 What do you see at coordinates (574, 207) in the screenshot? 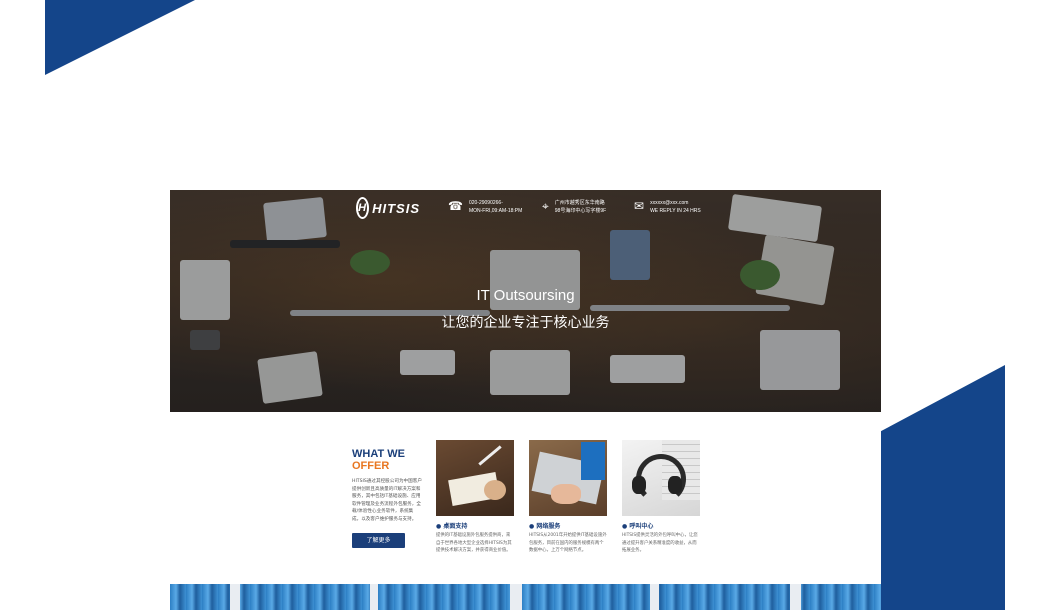
I see `contact-address: ⌖ 广州市越秀区东华南路 98号海印中心写字楼9F` at bounding box center [574, 207].